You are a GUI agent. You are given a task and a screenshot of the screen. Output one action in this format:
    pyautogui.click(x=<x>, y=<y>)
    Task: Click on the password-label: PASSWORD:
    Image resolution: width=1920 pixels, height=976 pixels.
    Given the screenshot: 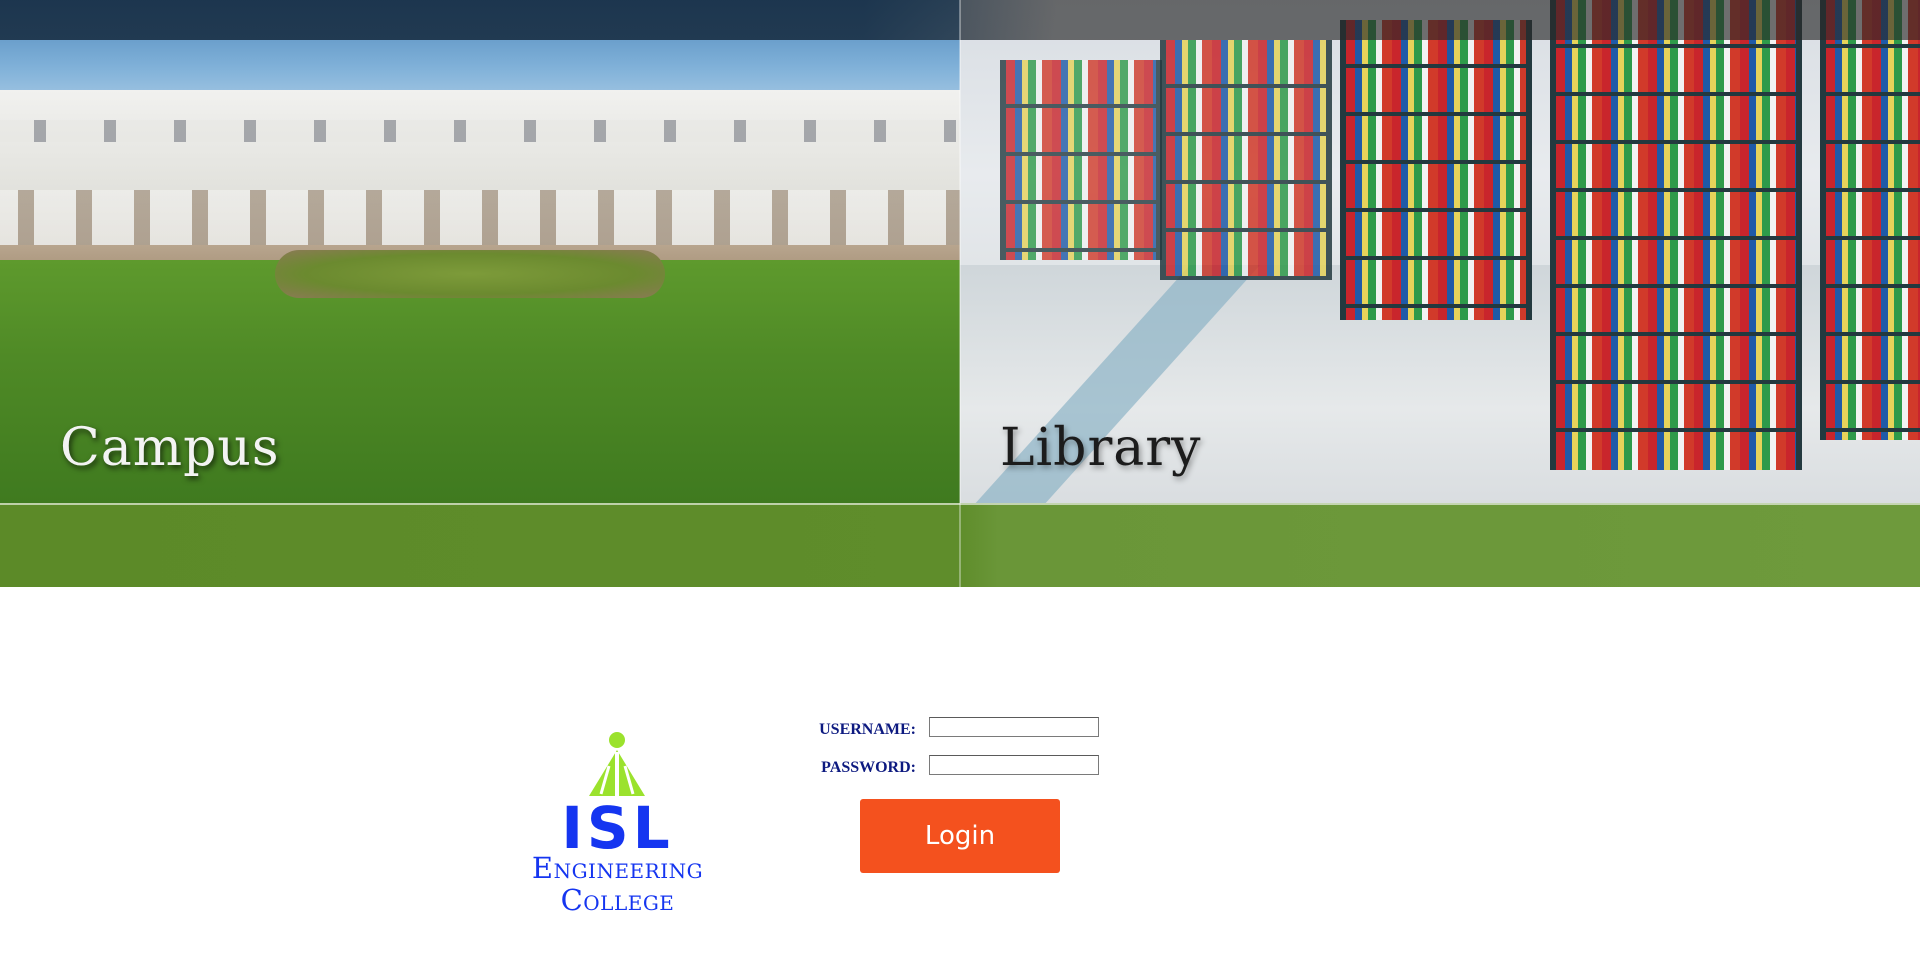 What is the action you would take?
    pyautogui.click(x=868, y=767)
    